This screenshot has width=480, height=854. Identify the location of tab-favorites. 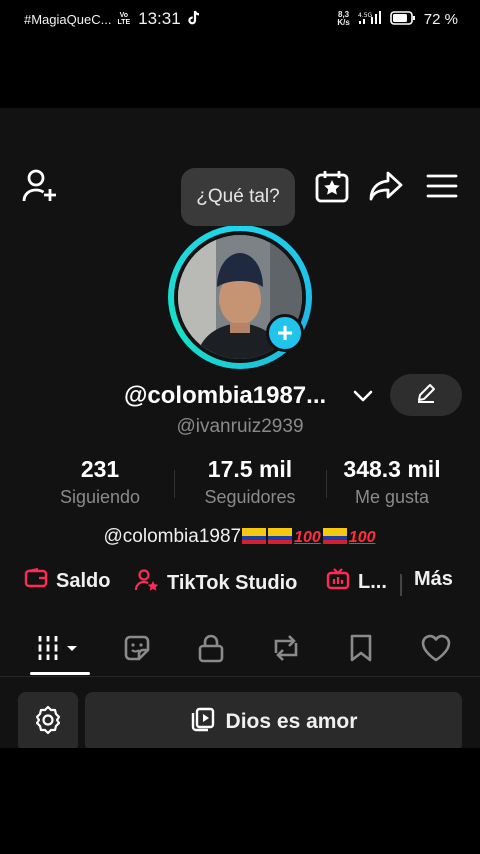
(361, 650).